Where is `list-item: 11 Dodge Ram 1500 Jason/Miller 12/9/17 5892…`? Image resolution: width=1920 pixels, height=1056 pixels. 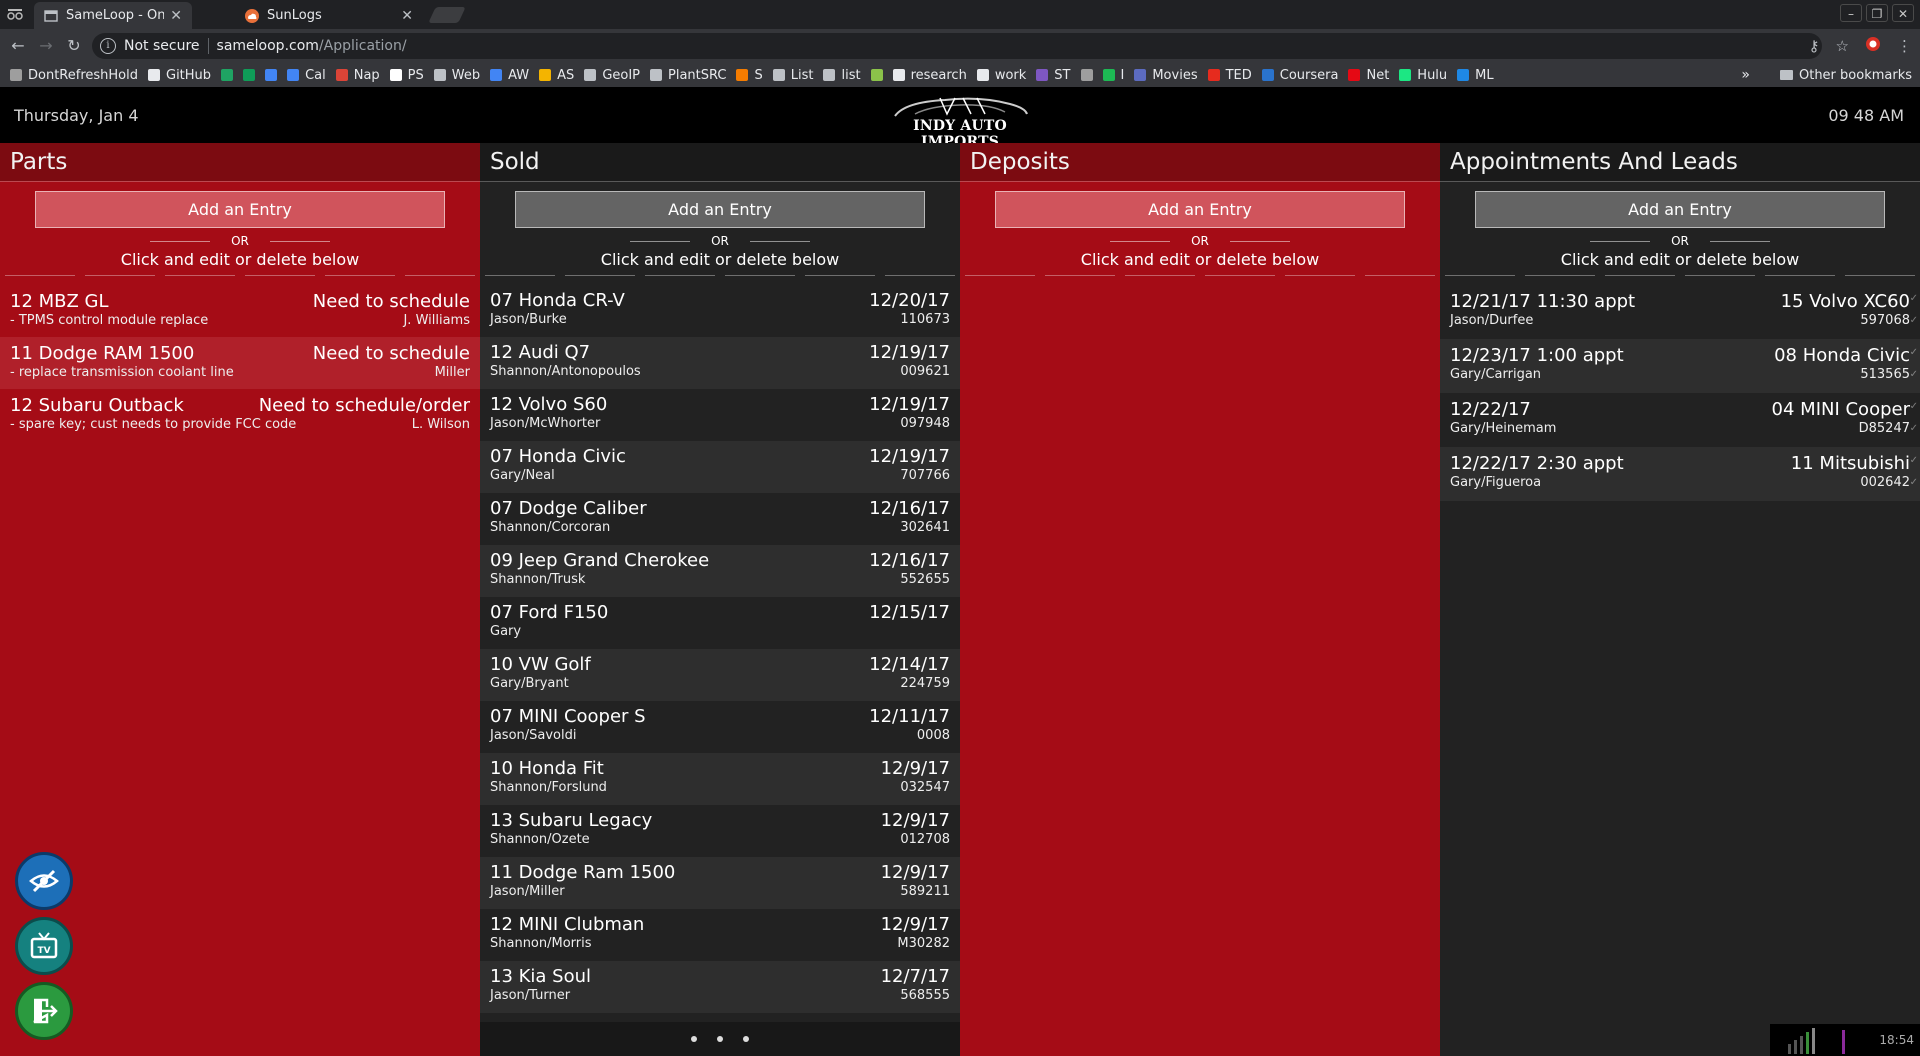
list-item: 11 Dodge Ram 1500 Jason/Miller 12/9/17 5892… is located at coordinates (720, 883).